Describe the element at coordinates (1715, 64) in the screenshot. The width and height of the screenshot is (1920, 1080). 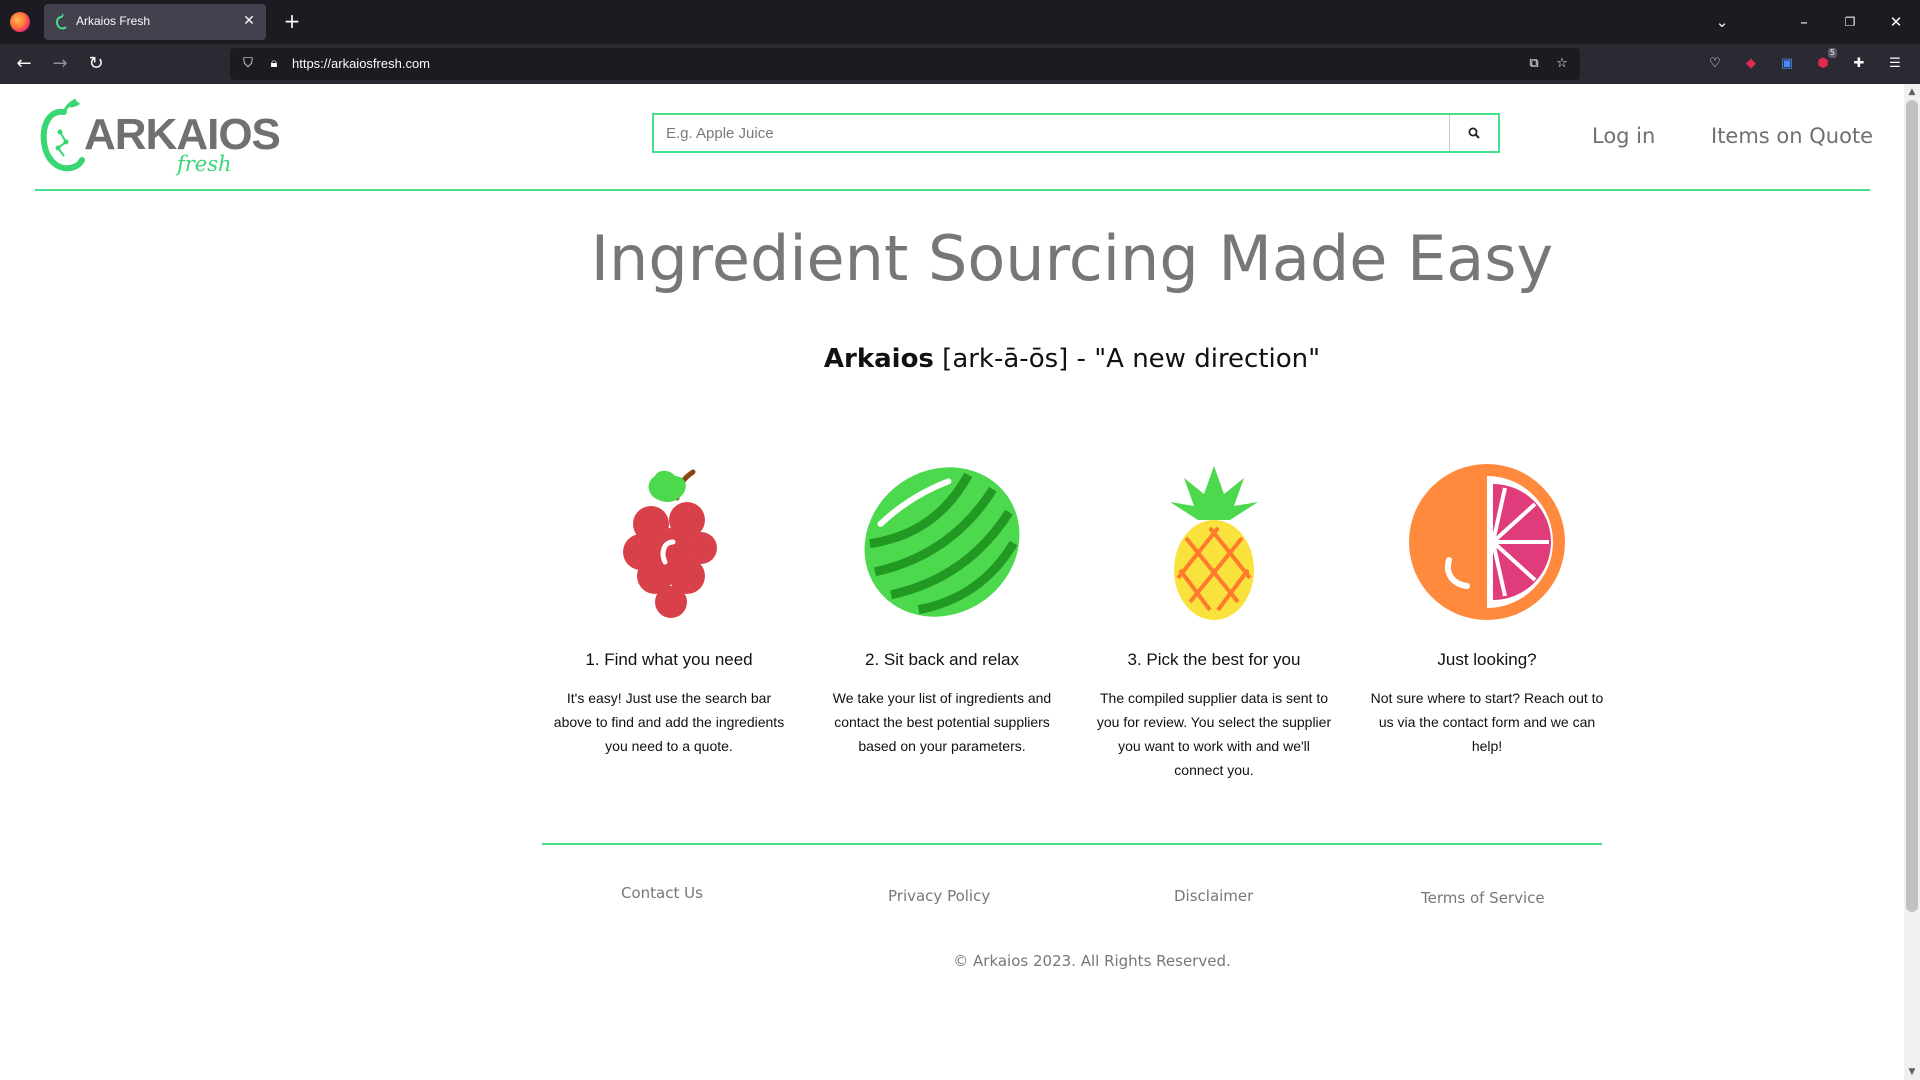
I see `pocket-icon: ♡` at that location.